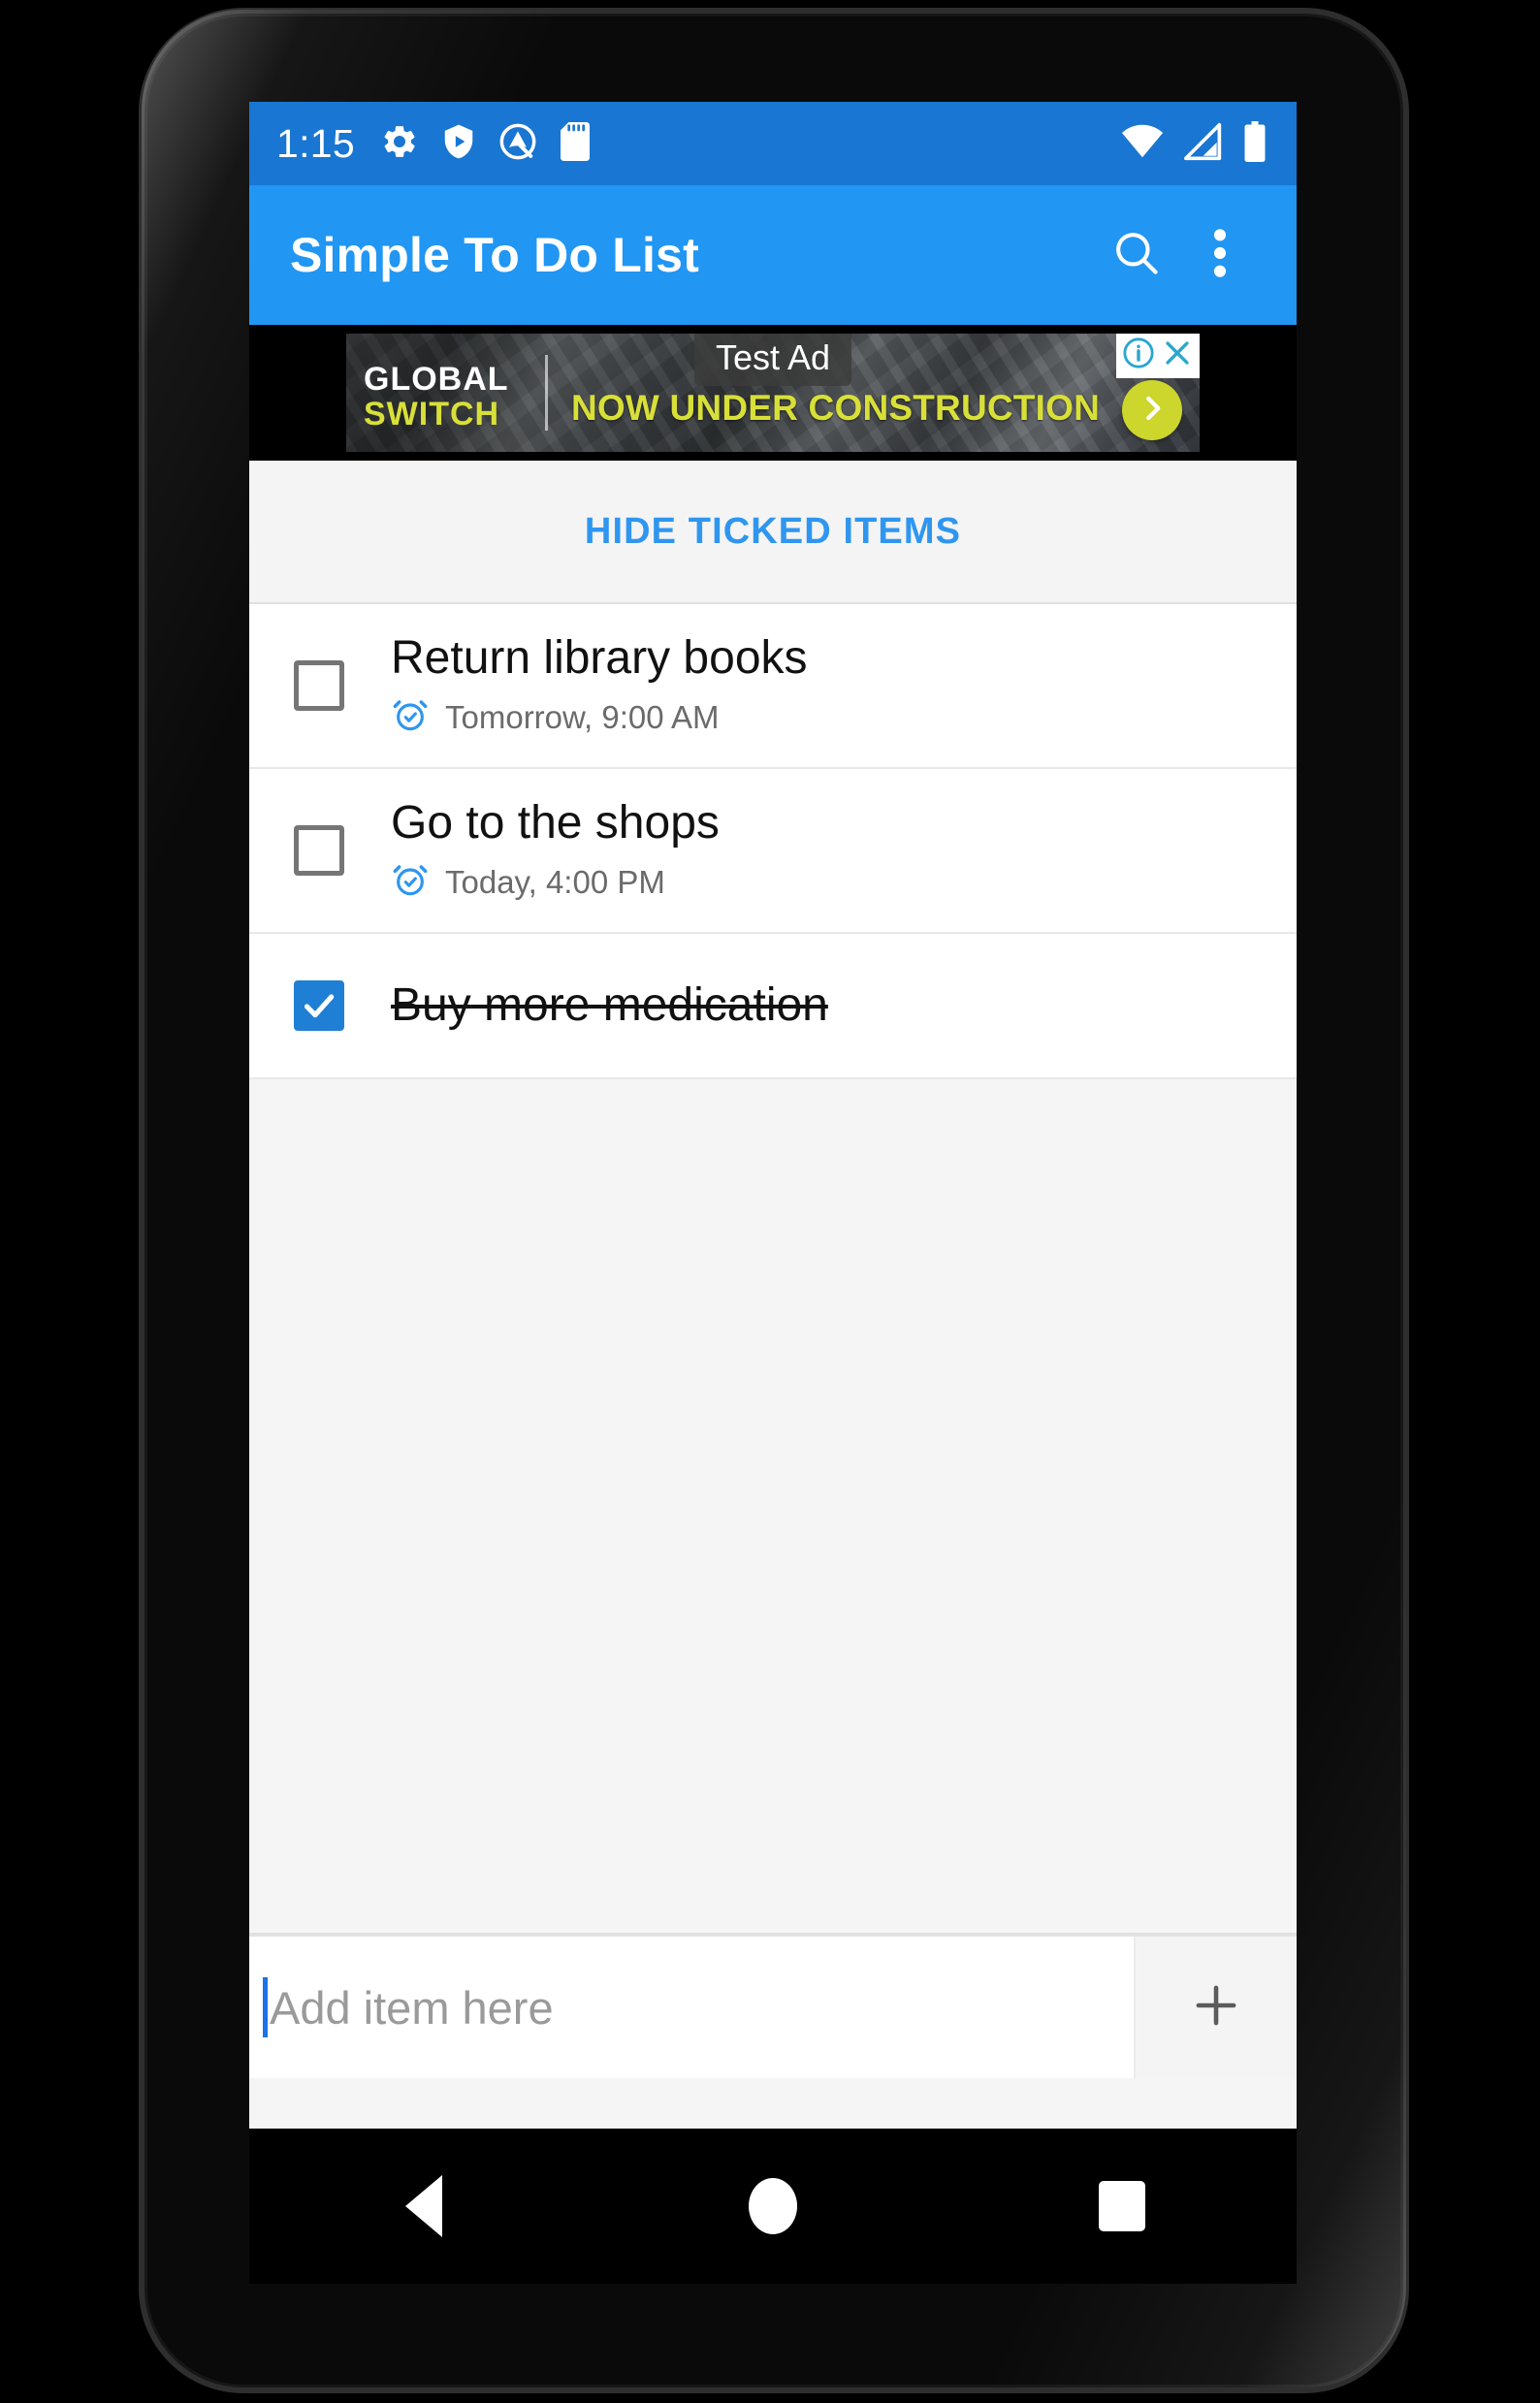  Describe the element at coordinates (773, 255) in the screenshot. I see `app-bar: Simple To Do List` at that location.